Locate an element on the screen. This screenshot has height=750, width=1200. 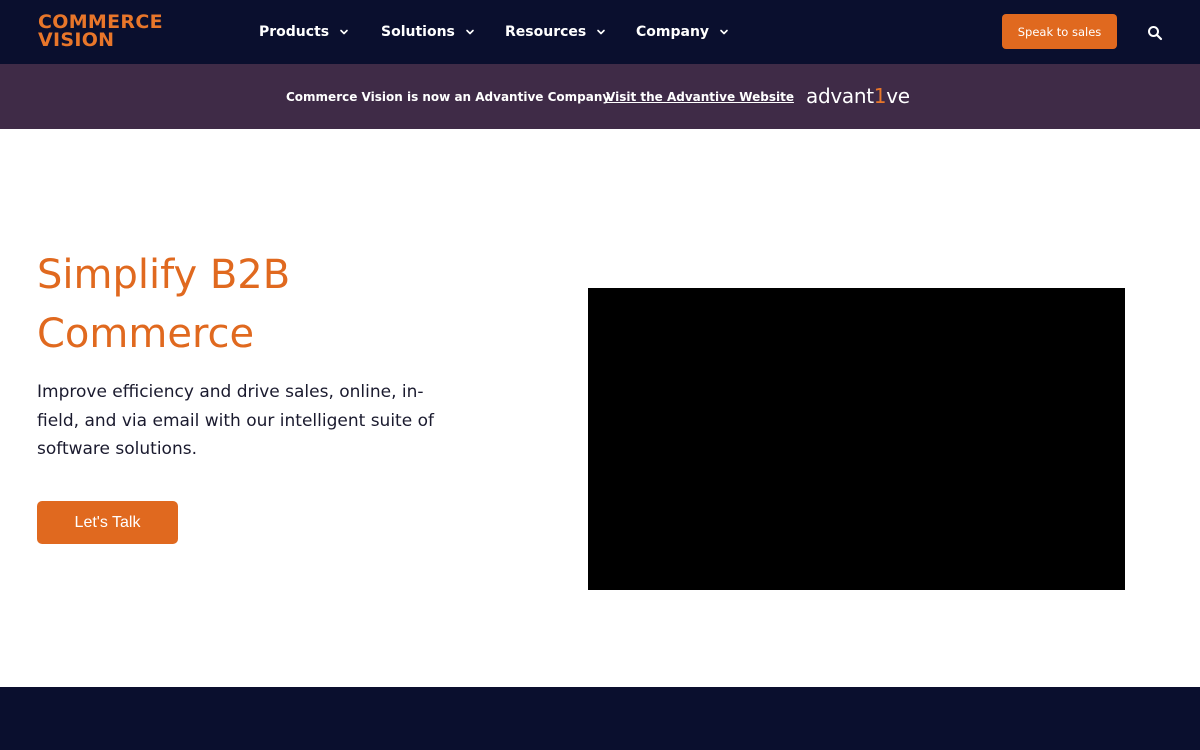
nav-products-label: Products is located at coordinates (294, 32).